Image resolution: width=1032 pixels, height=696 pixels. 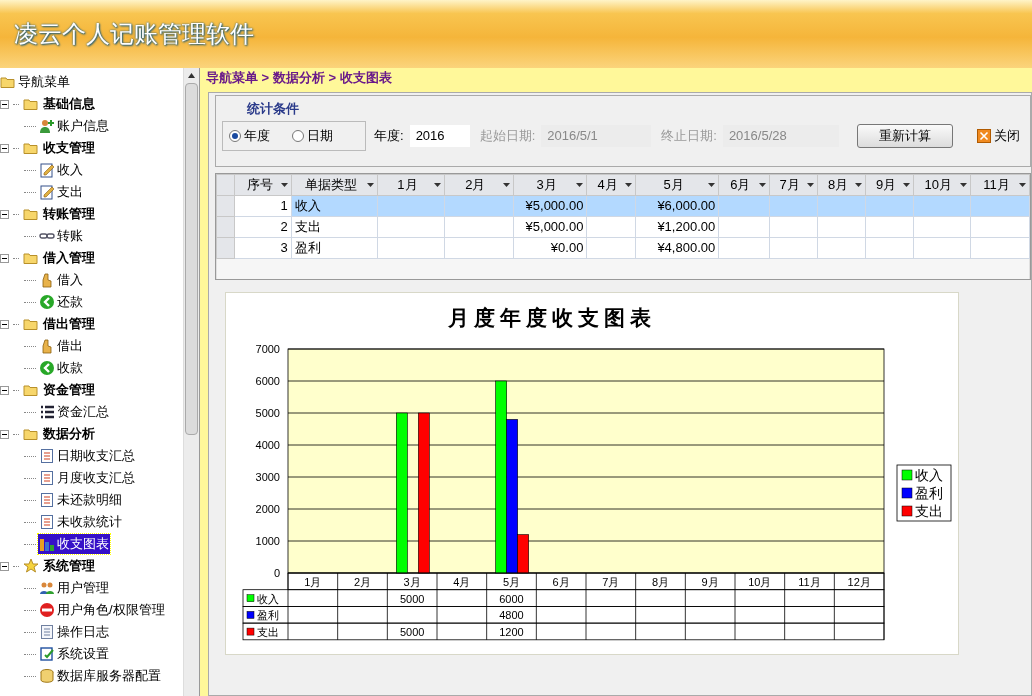 I want to click on list-icon, so click(x=47, y=412).